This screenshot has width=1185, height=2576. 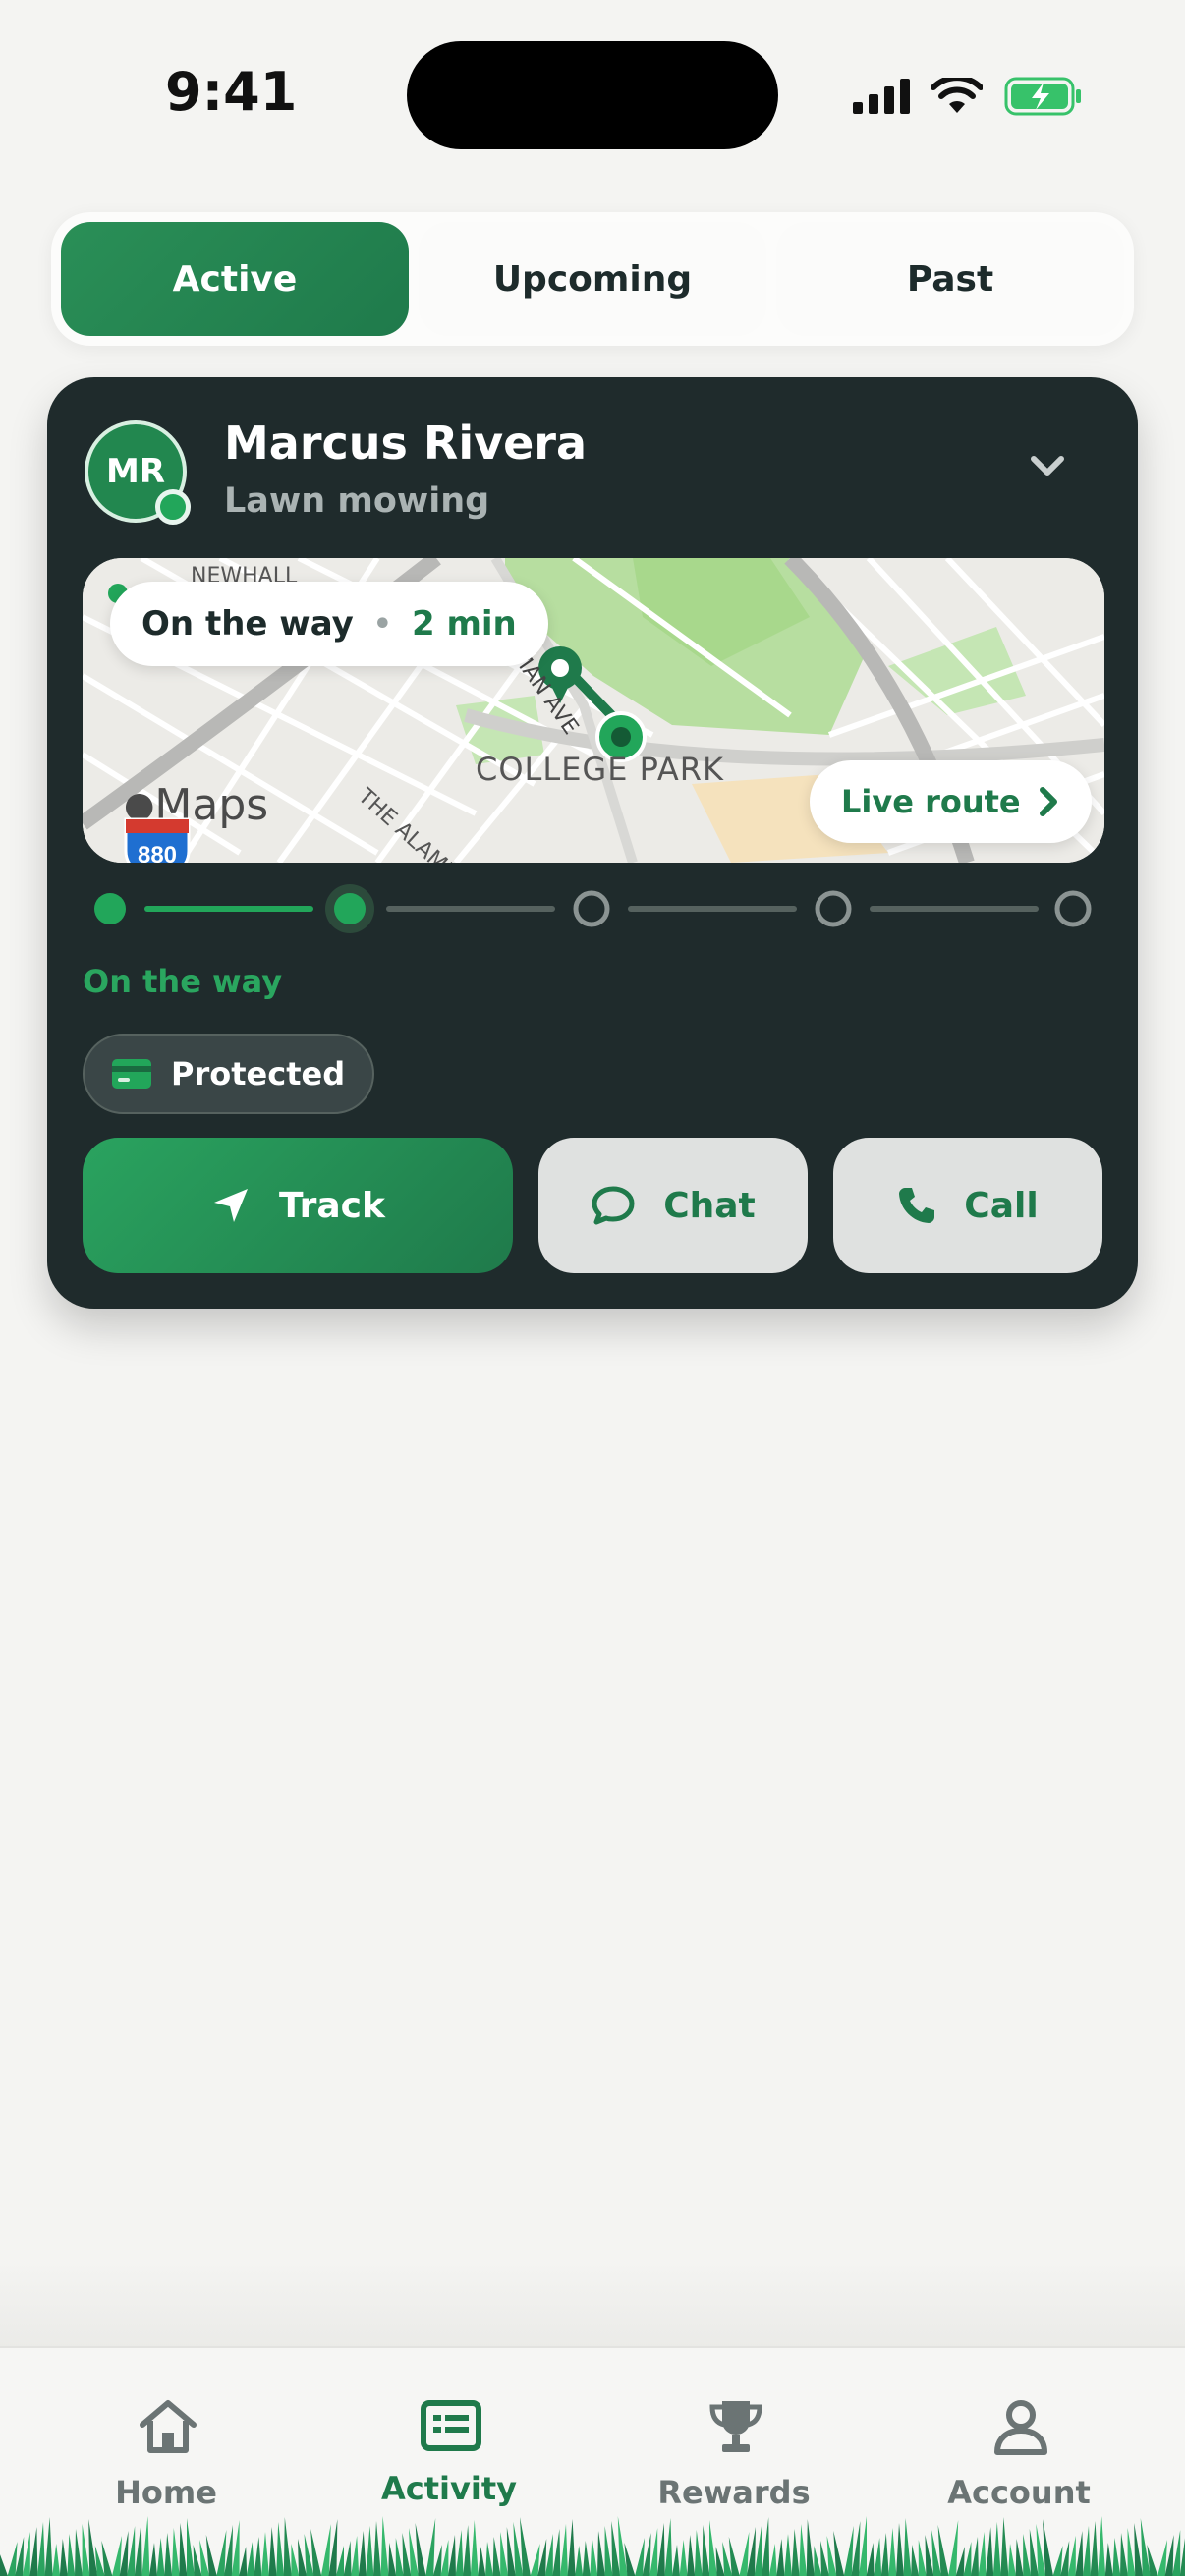 I want to click on eta-status: On the way, so click(x=248, y=624).